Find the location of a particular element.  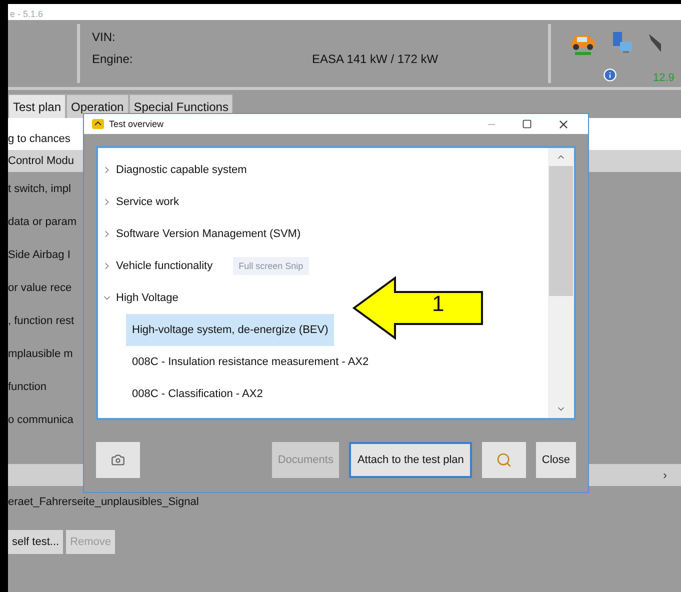

vertical-scrollbar is located at coordinates (561, 283).